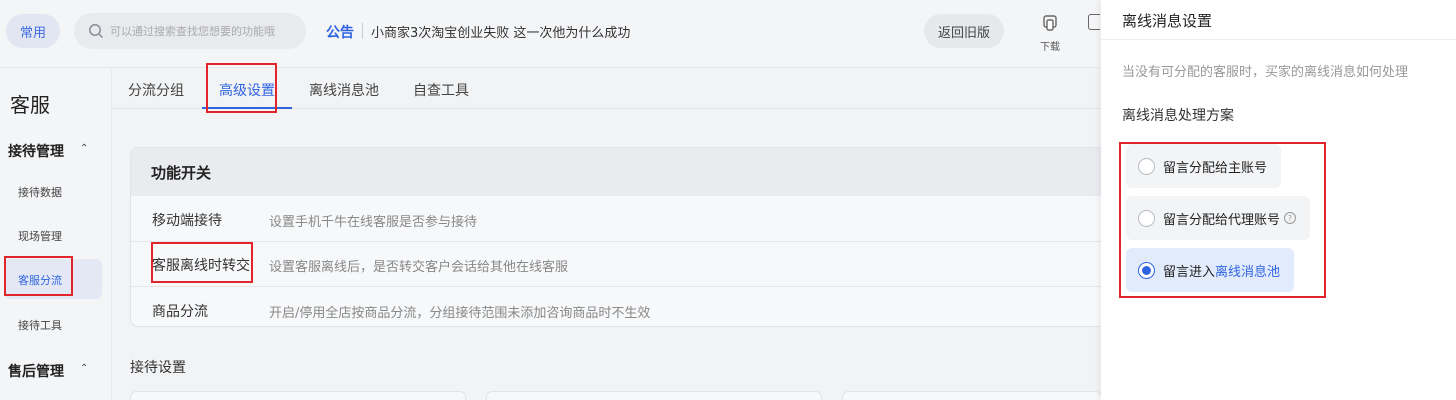 The height and width of the screenshot is (400, 1456). I want to click on notice-divider, so click(362, 31).